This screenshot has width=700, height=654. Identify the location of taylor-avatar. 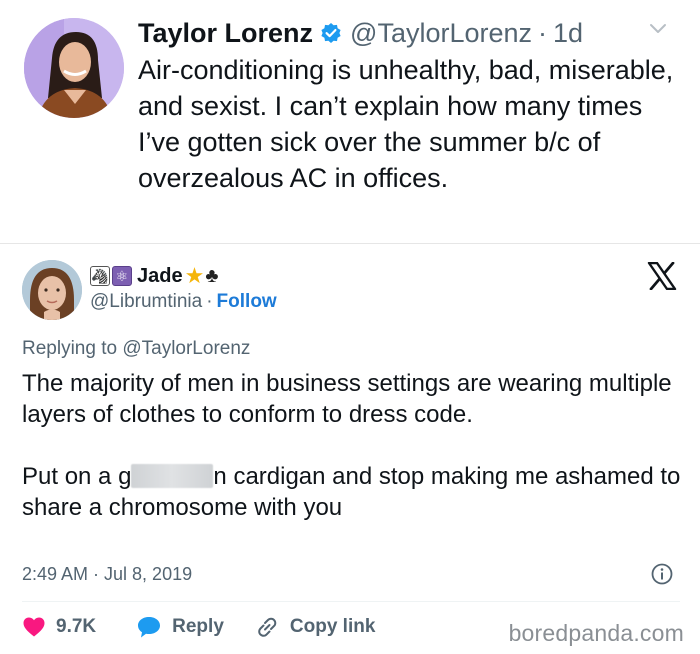
(74, 68).